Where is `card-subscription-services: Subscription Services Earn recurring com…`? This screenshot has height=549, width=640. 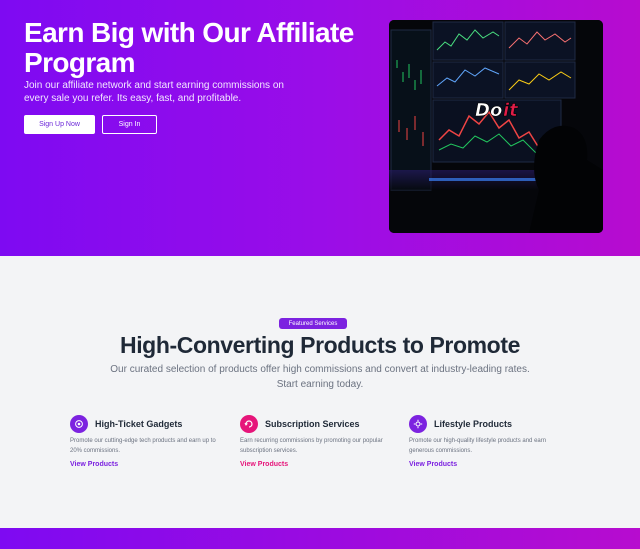
card-subscription-services: Subscription Services Earn recurring com… is located at coordinates (320, 441).